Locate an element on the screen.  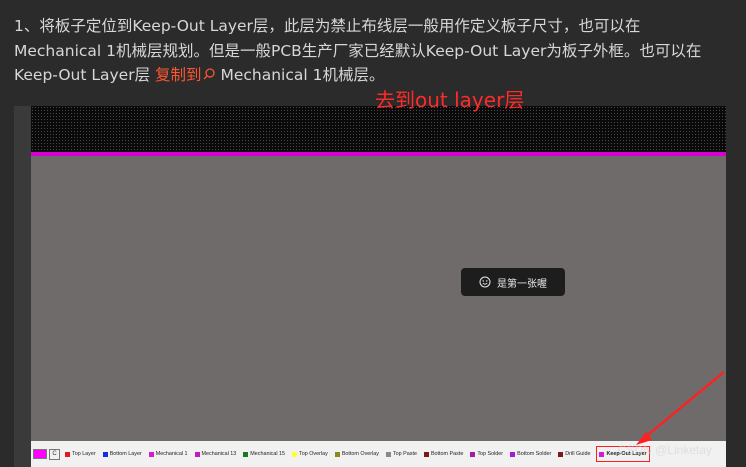
layer-tab-label: Mechanical 15 is located at coordinates (268, 454).